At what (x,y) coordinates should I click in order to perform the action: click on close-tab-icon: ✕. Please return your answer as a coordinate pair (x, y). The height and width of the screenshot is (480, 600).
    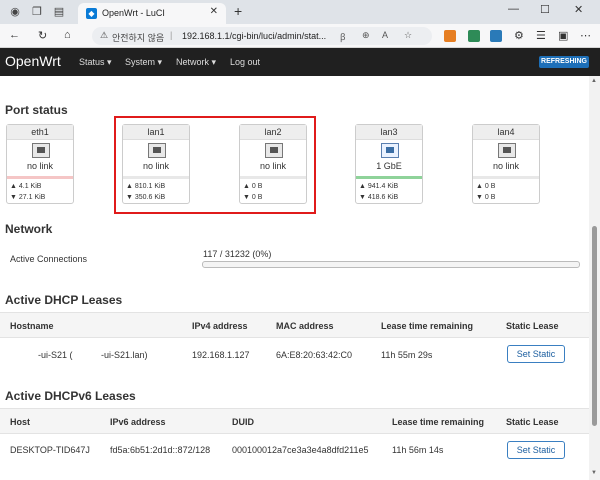
    Looking at the image, I should click on (214, 11).